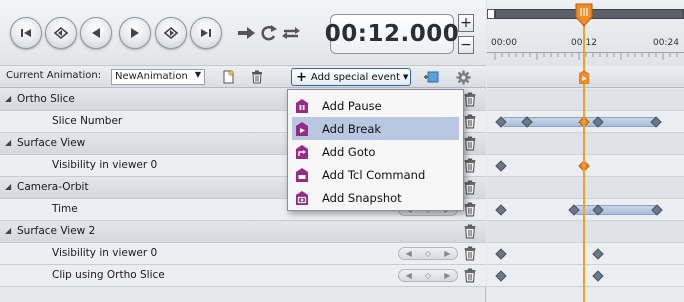  I want to click on play-backward-button, so click(96, 33).